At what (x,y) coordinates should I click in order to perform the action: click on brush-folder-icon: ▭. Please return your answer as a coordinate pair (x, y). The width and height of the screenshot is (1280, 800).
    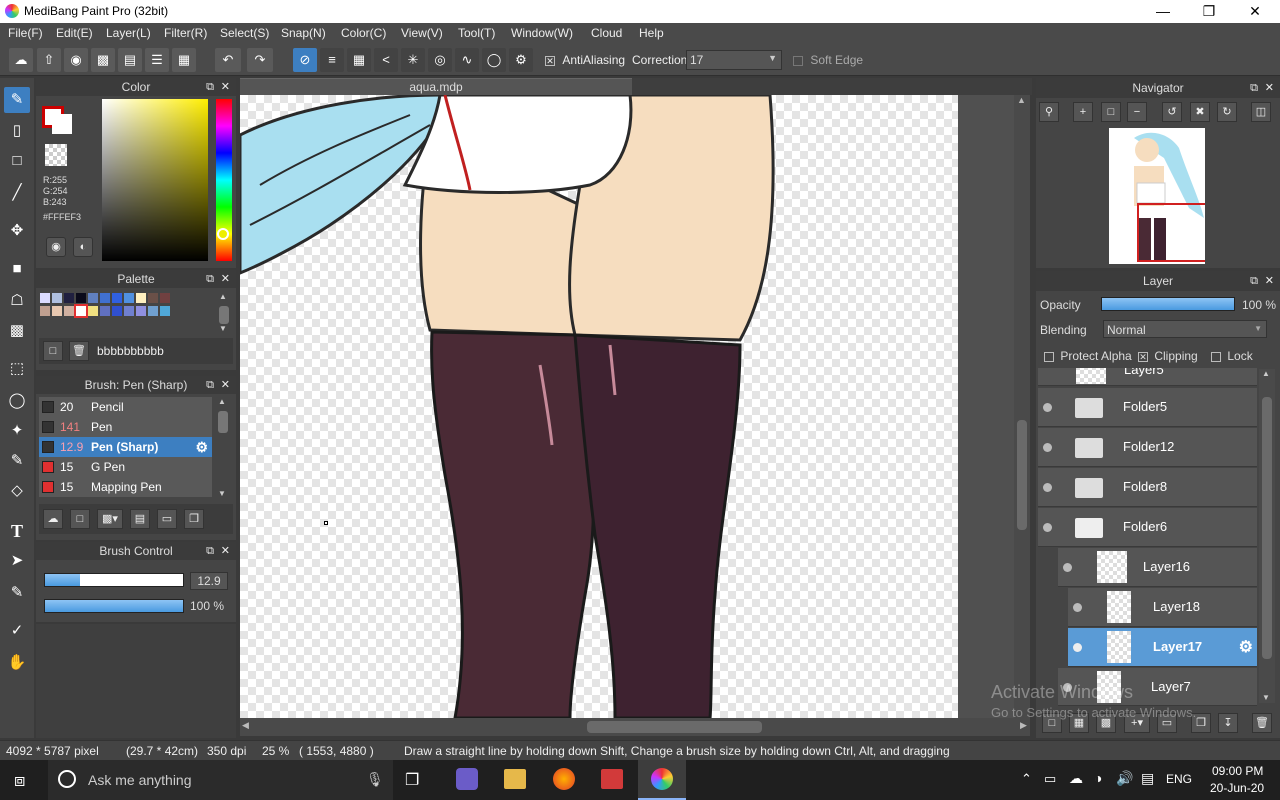
    Looking at the image, I should click on (167, 519).